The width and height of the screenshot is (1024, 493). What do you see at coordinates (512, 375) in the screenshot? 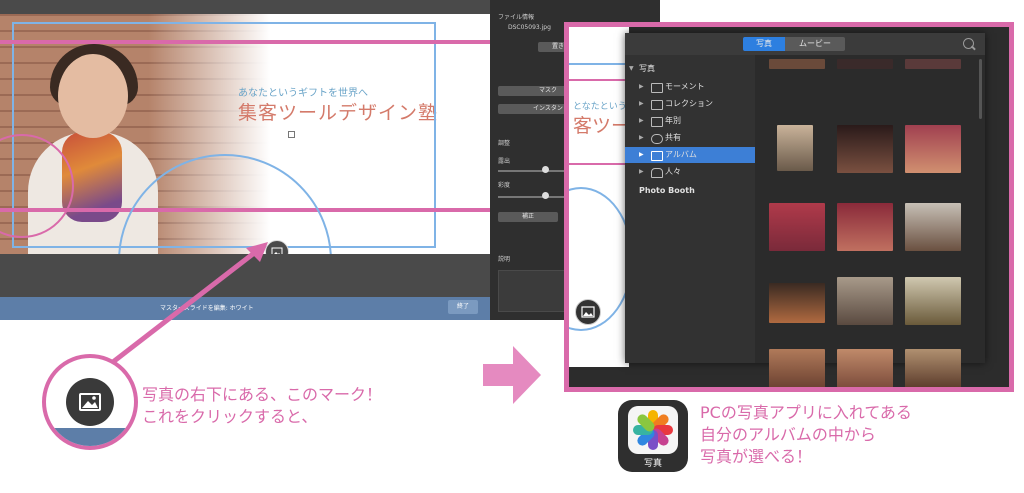
I see `right-arrow-icon` at bounding box center [512, 375].